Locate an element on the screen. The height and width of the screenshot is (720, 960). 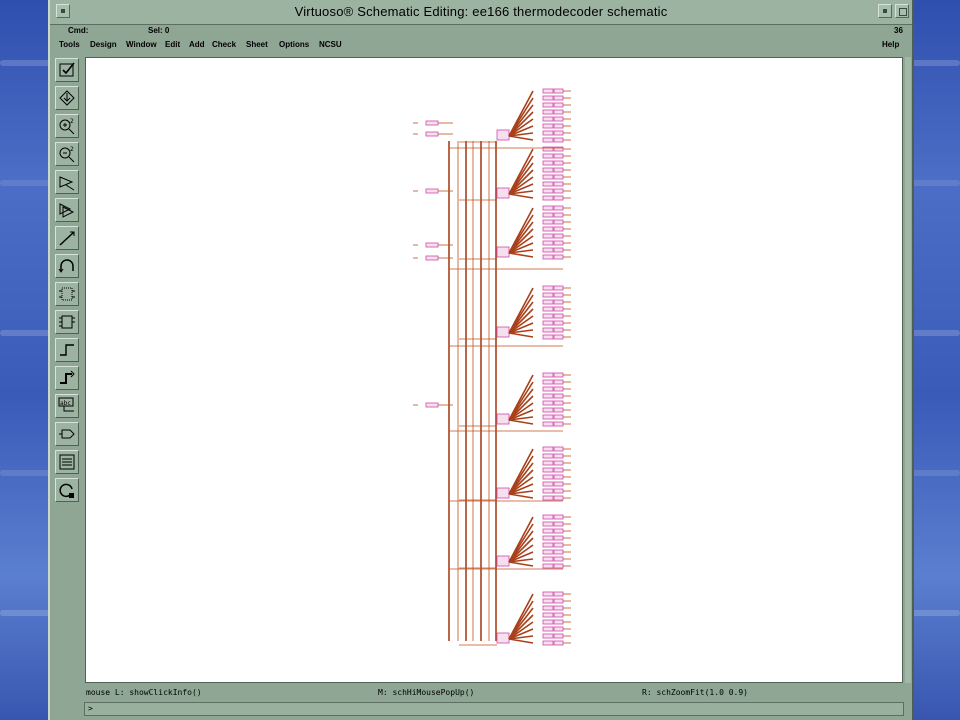
maximize-button is located at coordinates (902, 11).